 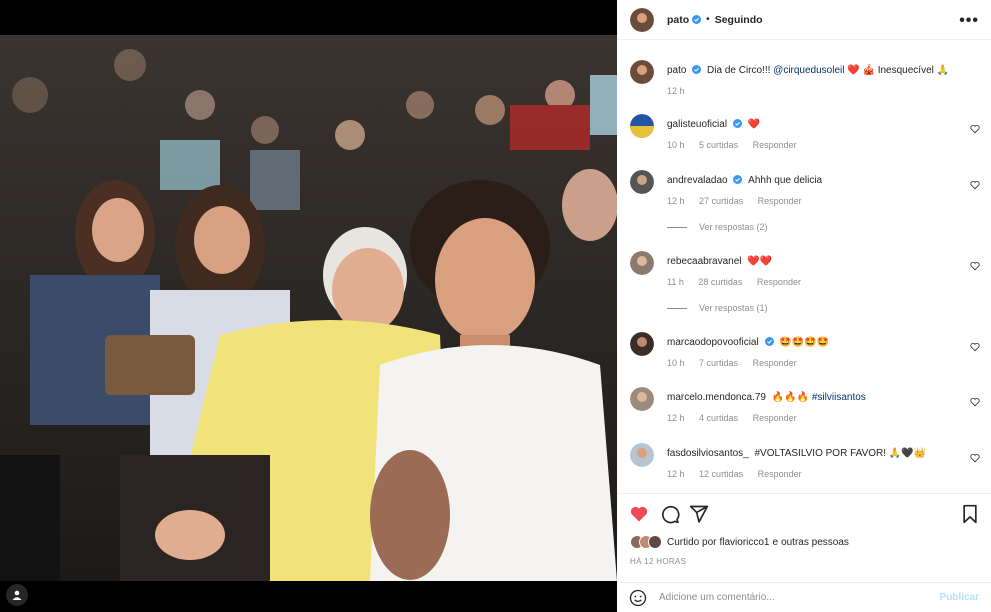 I want to click on comment-text: ❤️, so click(x=754, y=124).